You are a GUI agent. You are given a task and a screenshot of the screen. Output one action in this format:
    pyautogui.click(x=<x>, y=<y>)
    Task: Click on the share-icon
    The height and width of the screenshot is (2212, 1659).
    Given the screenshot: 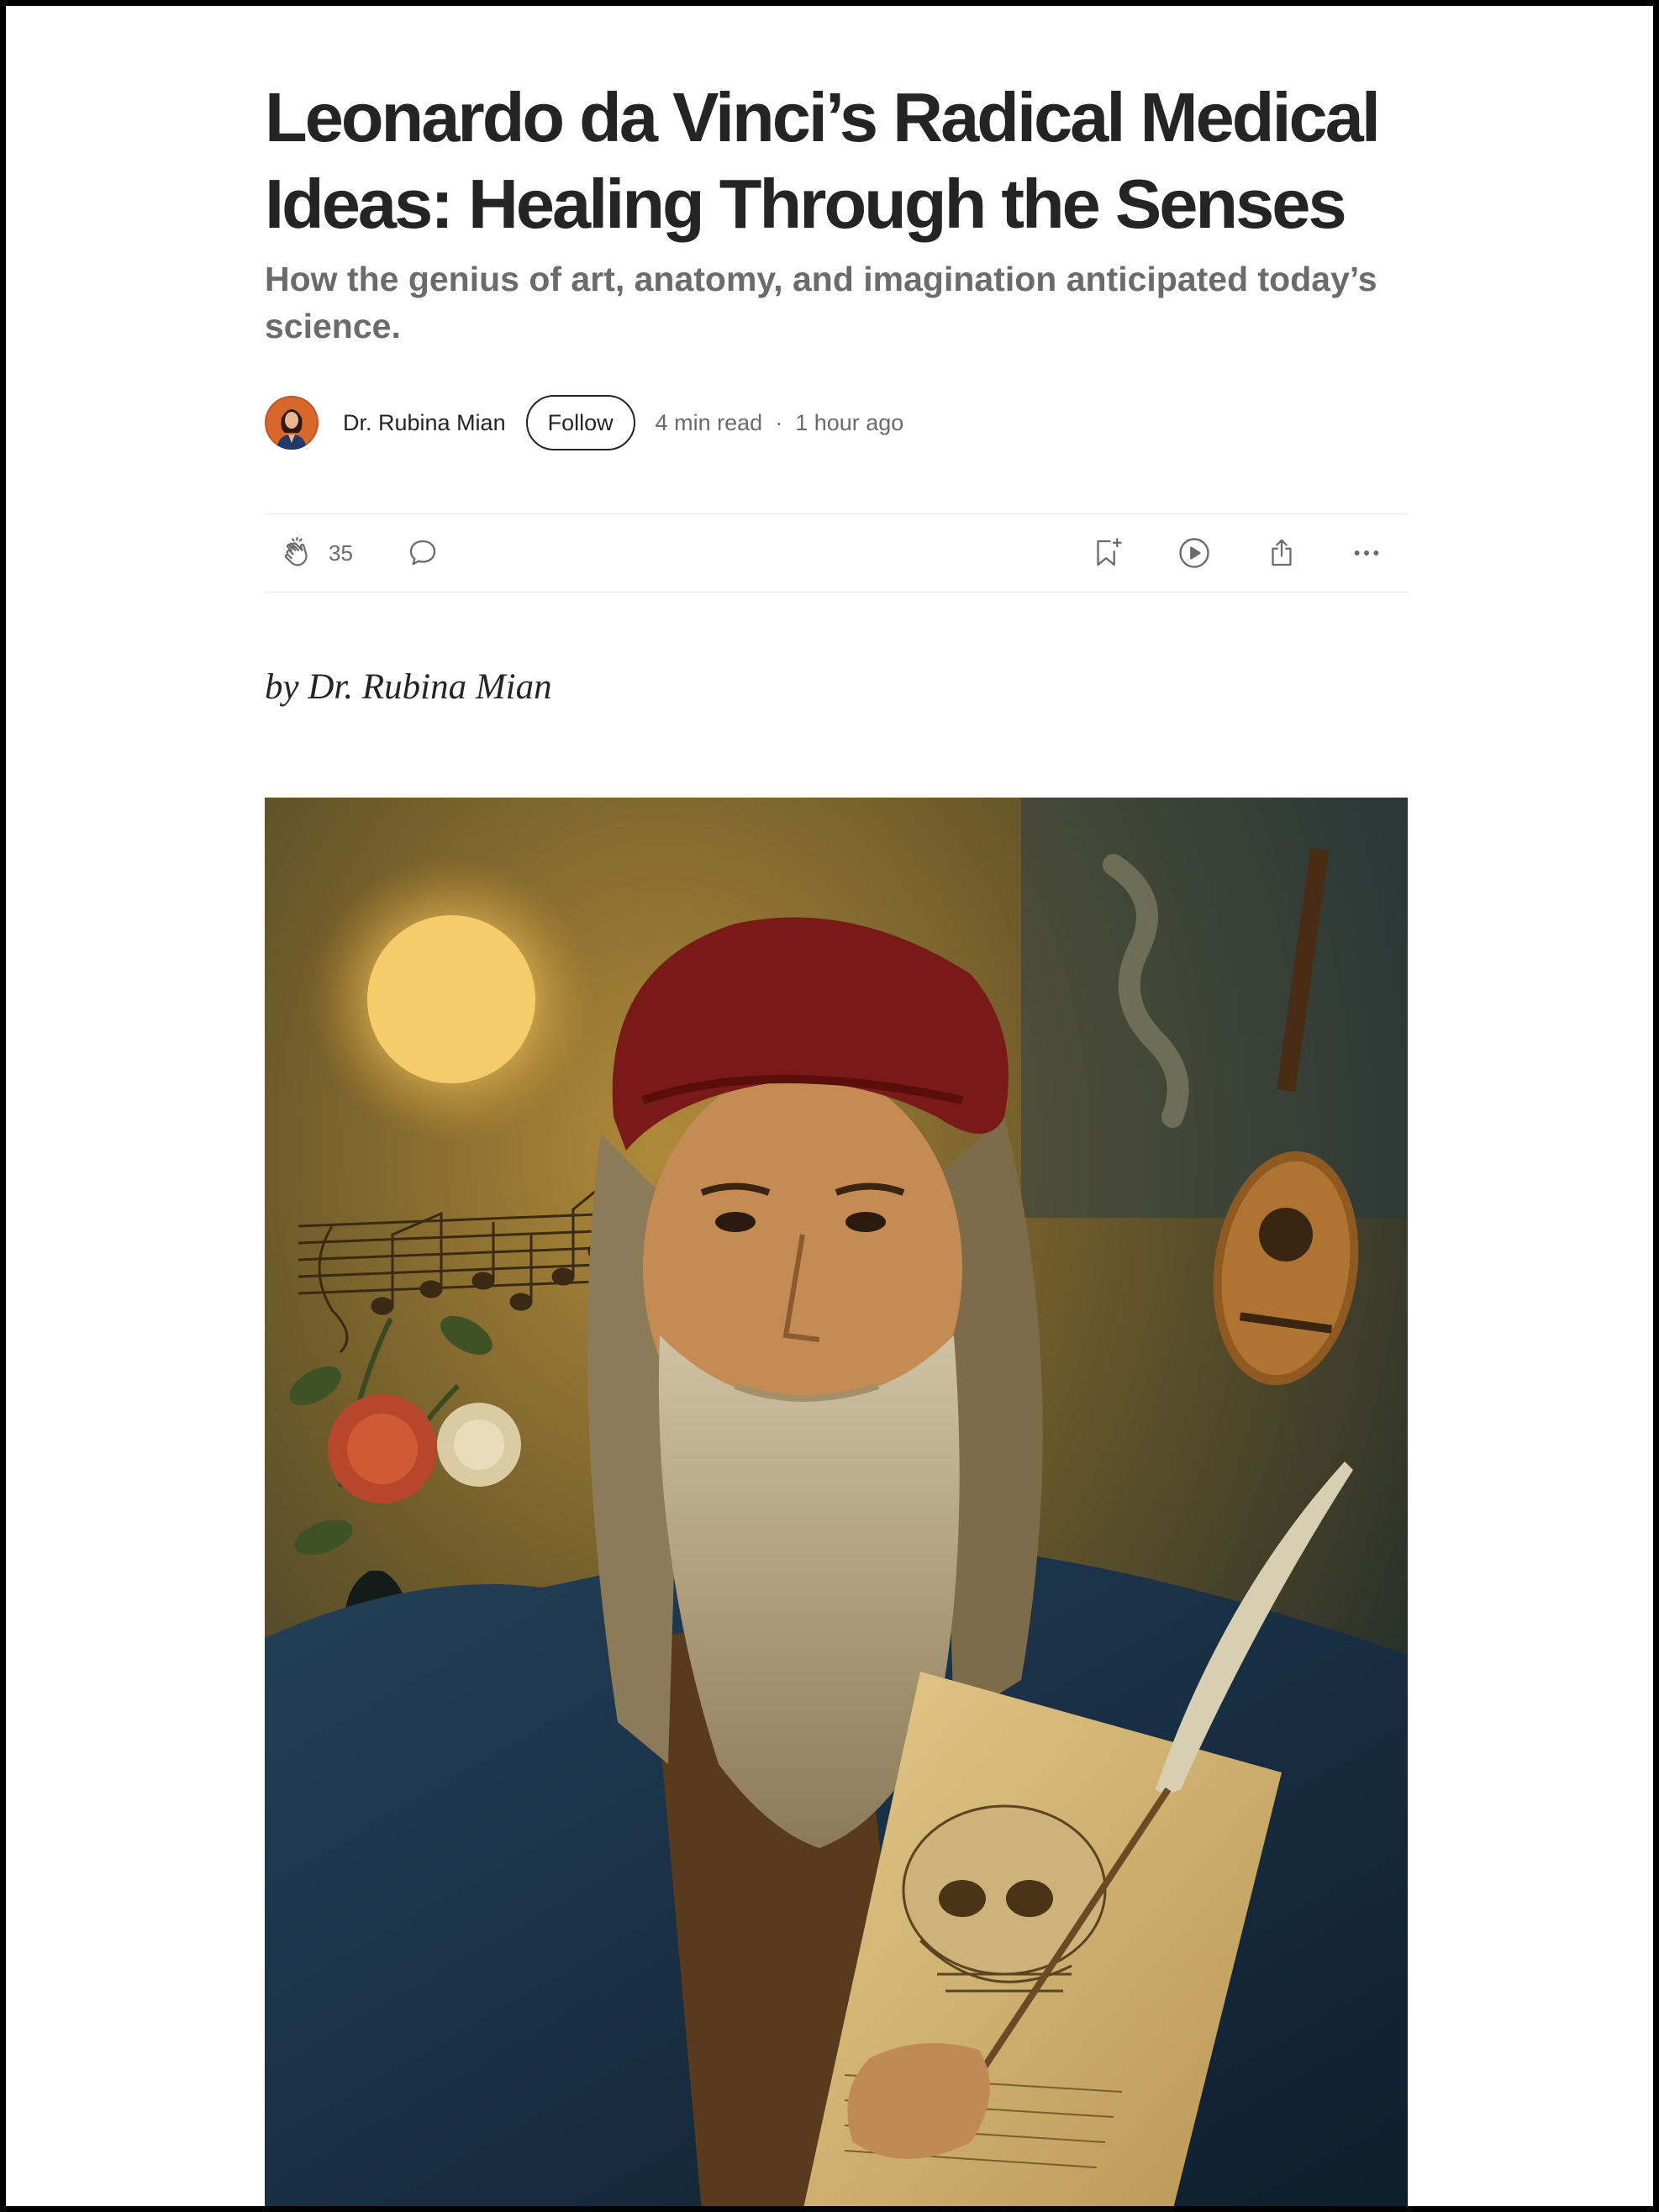 What is the action you would take?
    pyautogui.click(x=1282, y=552)
    